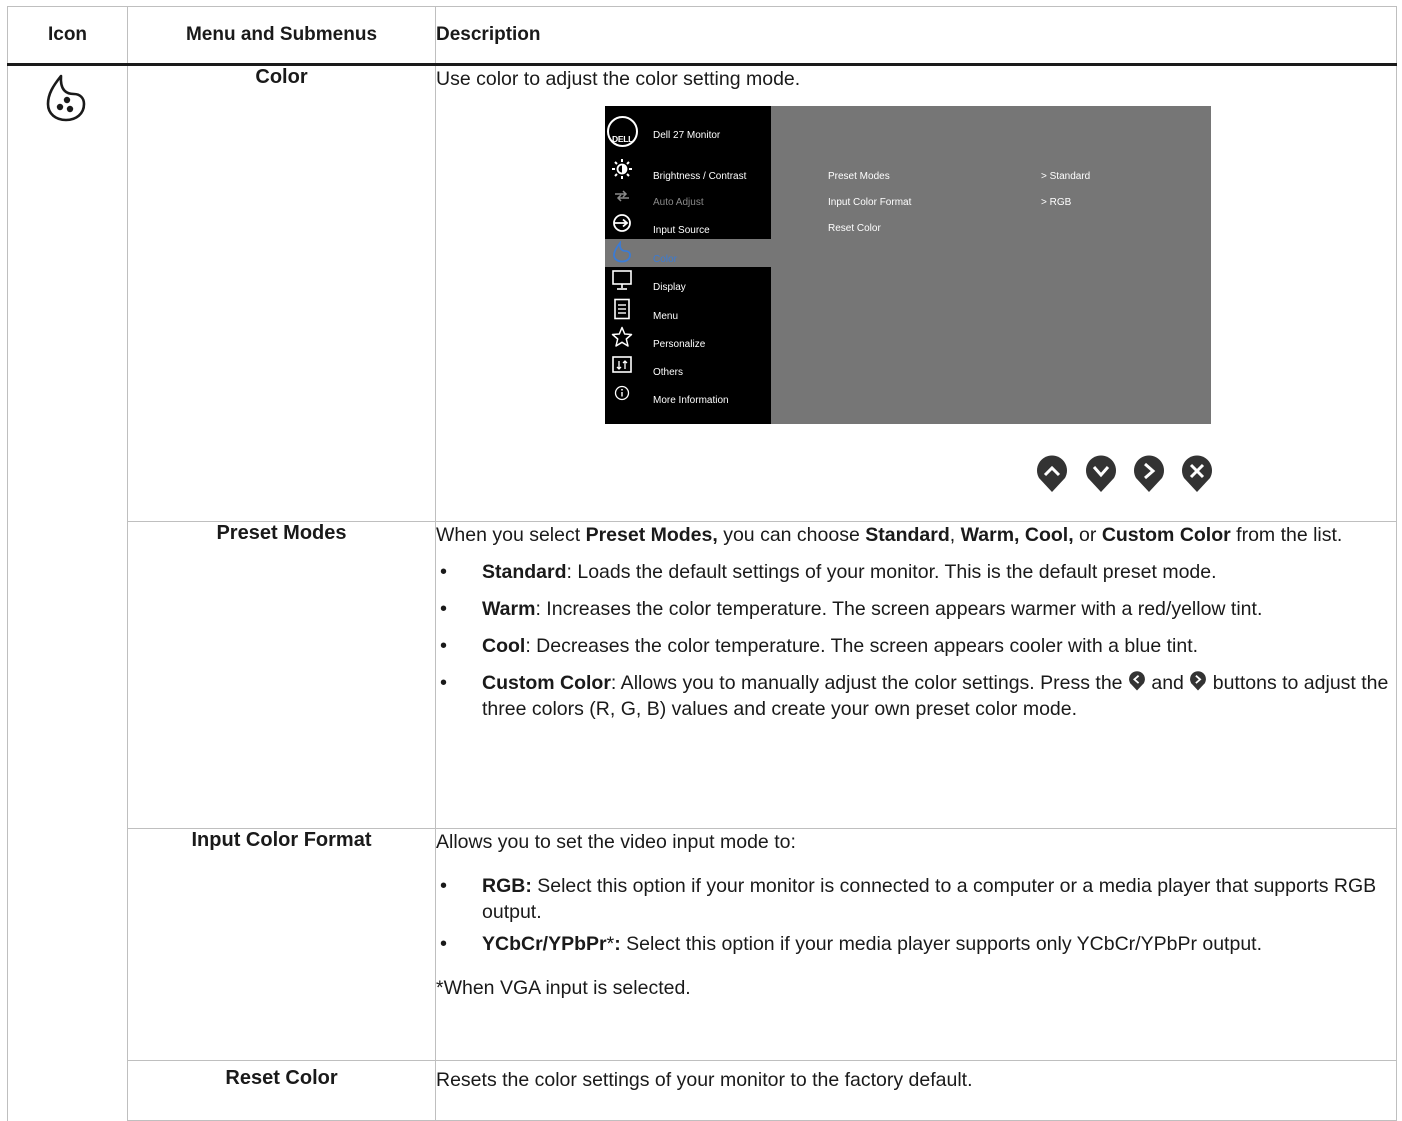 This screenshot has height=1121, width=1402. I want to click on osd-item-more-information: More Information, so click(688, 394).